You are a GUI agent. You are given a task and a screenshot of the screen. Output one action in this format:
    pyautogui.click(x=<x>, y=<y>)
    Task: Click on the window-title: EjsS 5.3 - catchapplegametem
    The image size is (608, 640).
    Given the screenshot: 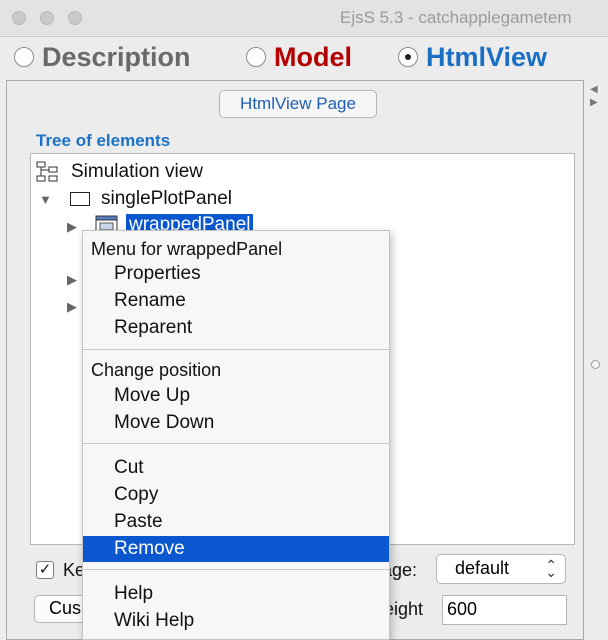 What is the action you would take?
    pyautogui.click(x=456, y=17)
    